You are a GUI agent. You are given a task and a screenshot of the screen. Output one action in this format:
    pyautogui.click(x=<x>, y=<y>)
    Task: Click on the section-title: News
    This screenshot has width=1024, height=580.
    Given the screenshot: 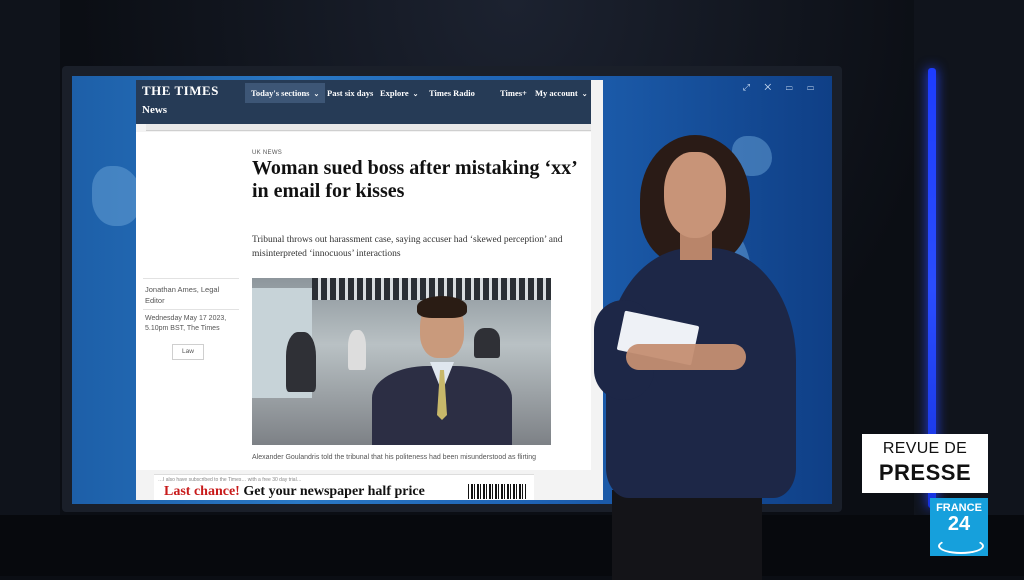 What is the action you would take?
    pyautogui.click(x=155, y=110)
    